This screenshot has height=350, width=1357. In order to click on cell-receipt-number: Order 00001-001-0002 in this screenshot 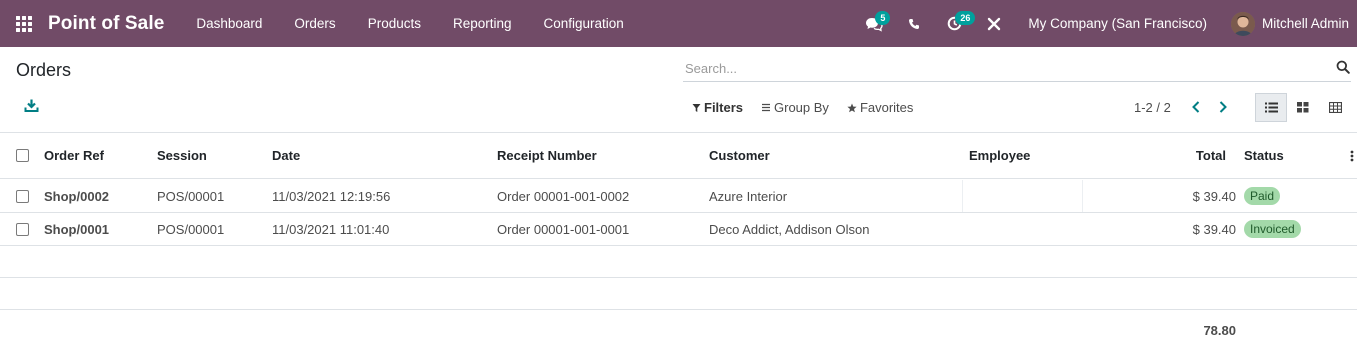, I will do `click(563, 196)`.